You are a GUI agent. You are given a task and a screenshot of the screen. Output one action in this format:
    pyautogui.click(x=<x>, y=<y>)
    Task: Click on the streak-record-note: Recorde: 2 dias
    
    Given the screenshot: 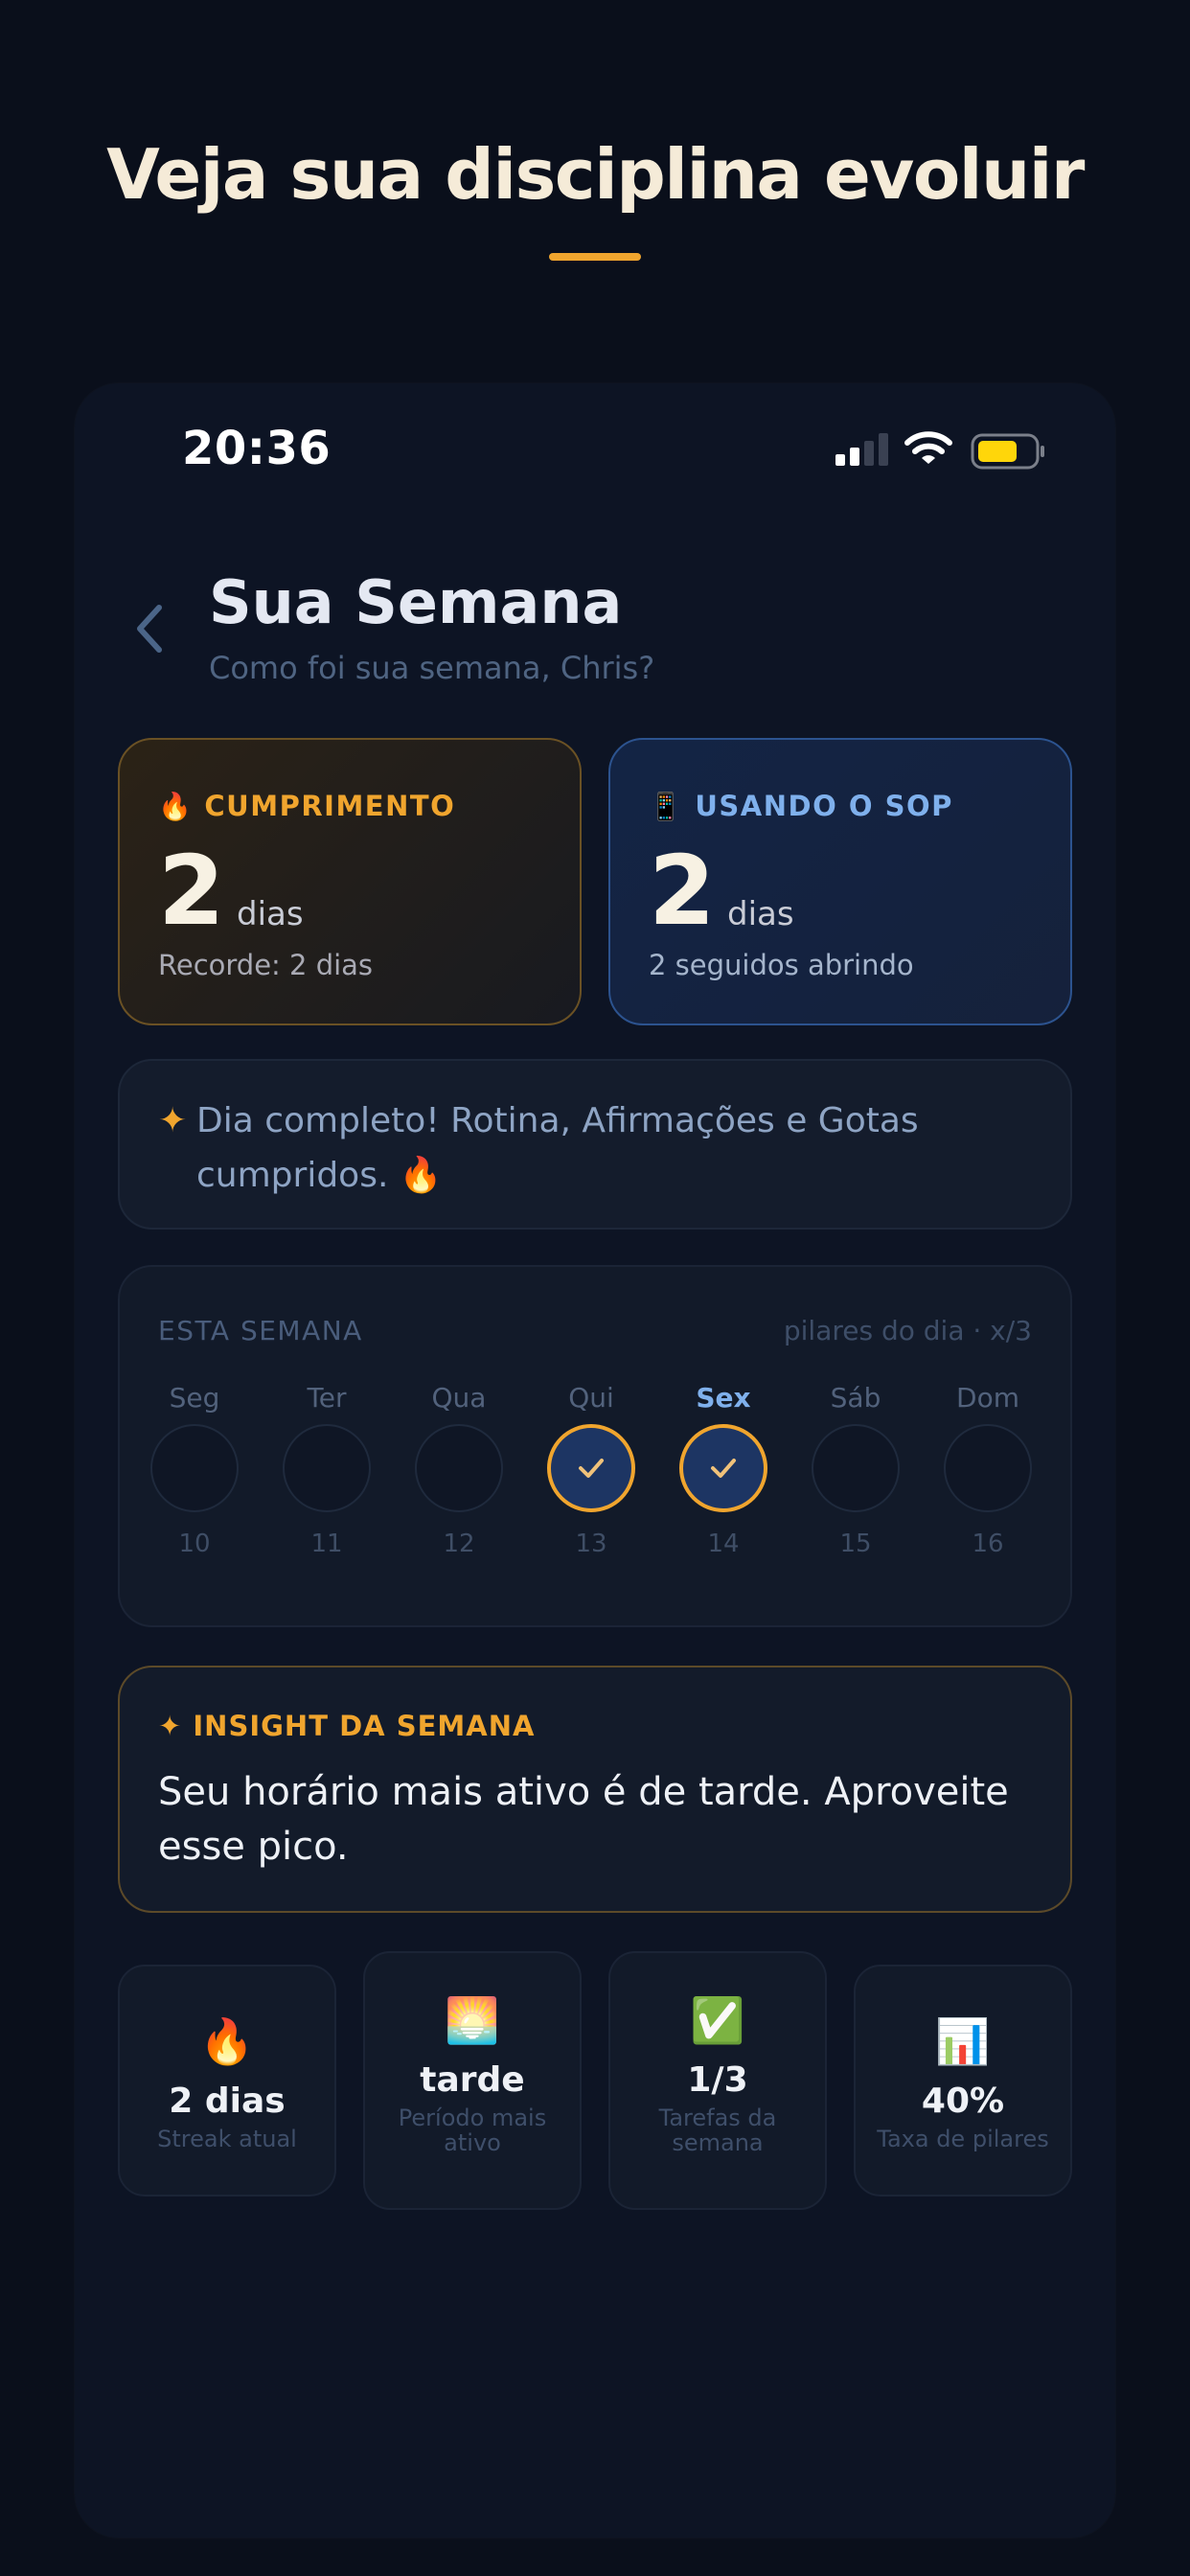 What is the action you would take?
    pyautogui.click(x=266, y=965)
    